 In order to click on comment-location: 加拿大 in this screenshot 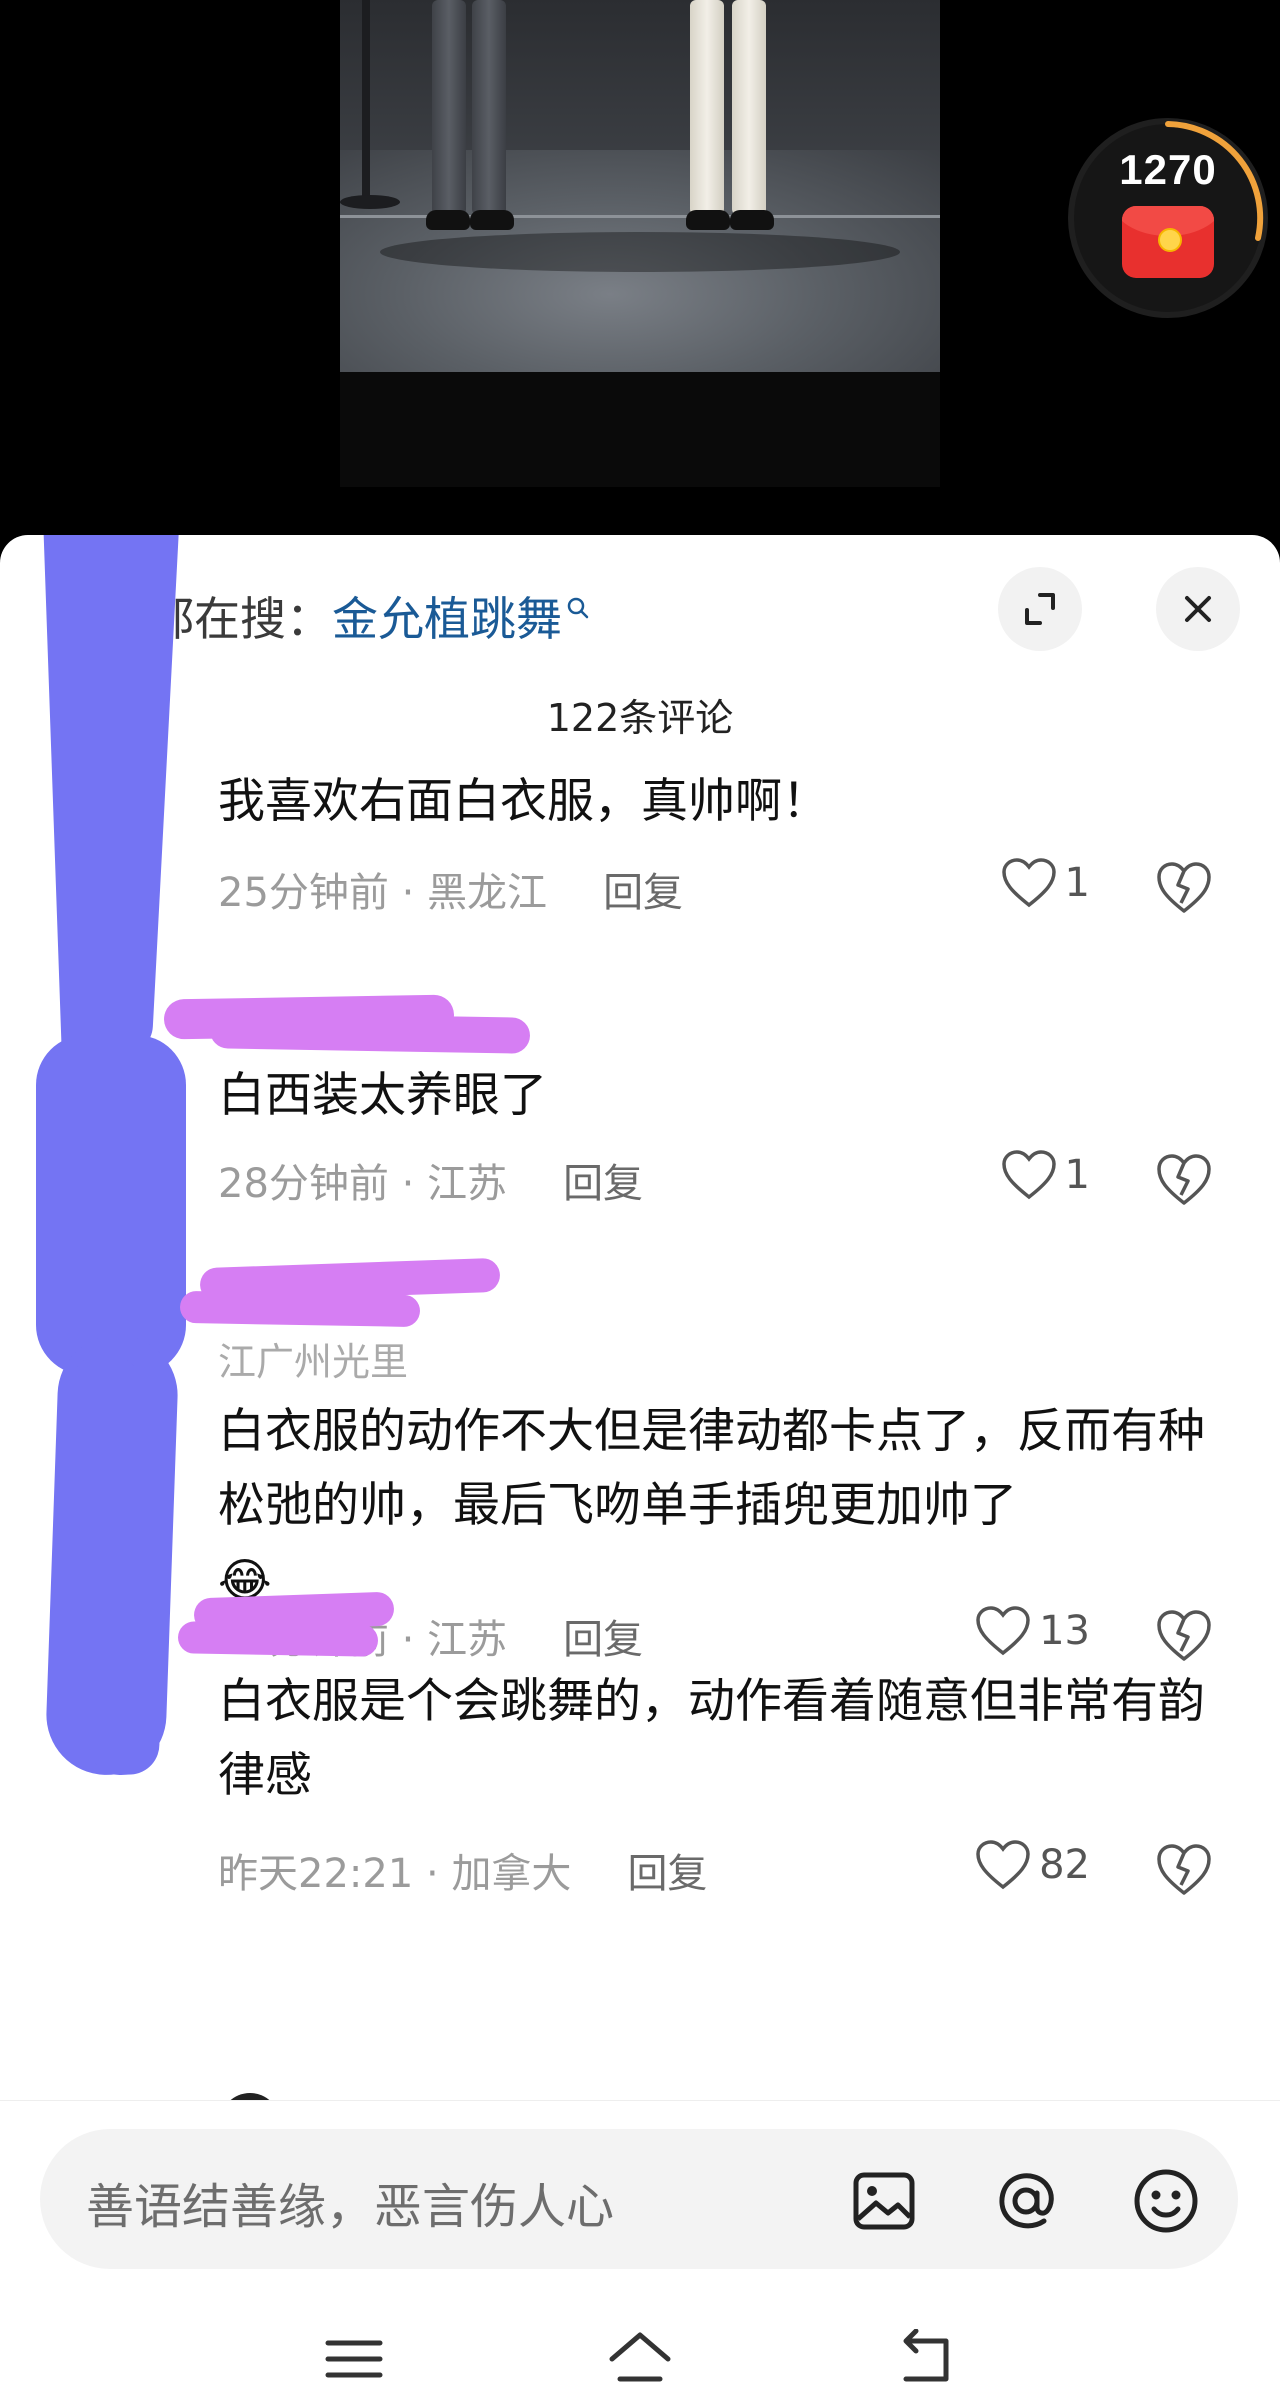, I will do `click(511, 1874)`.